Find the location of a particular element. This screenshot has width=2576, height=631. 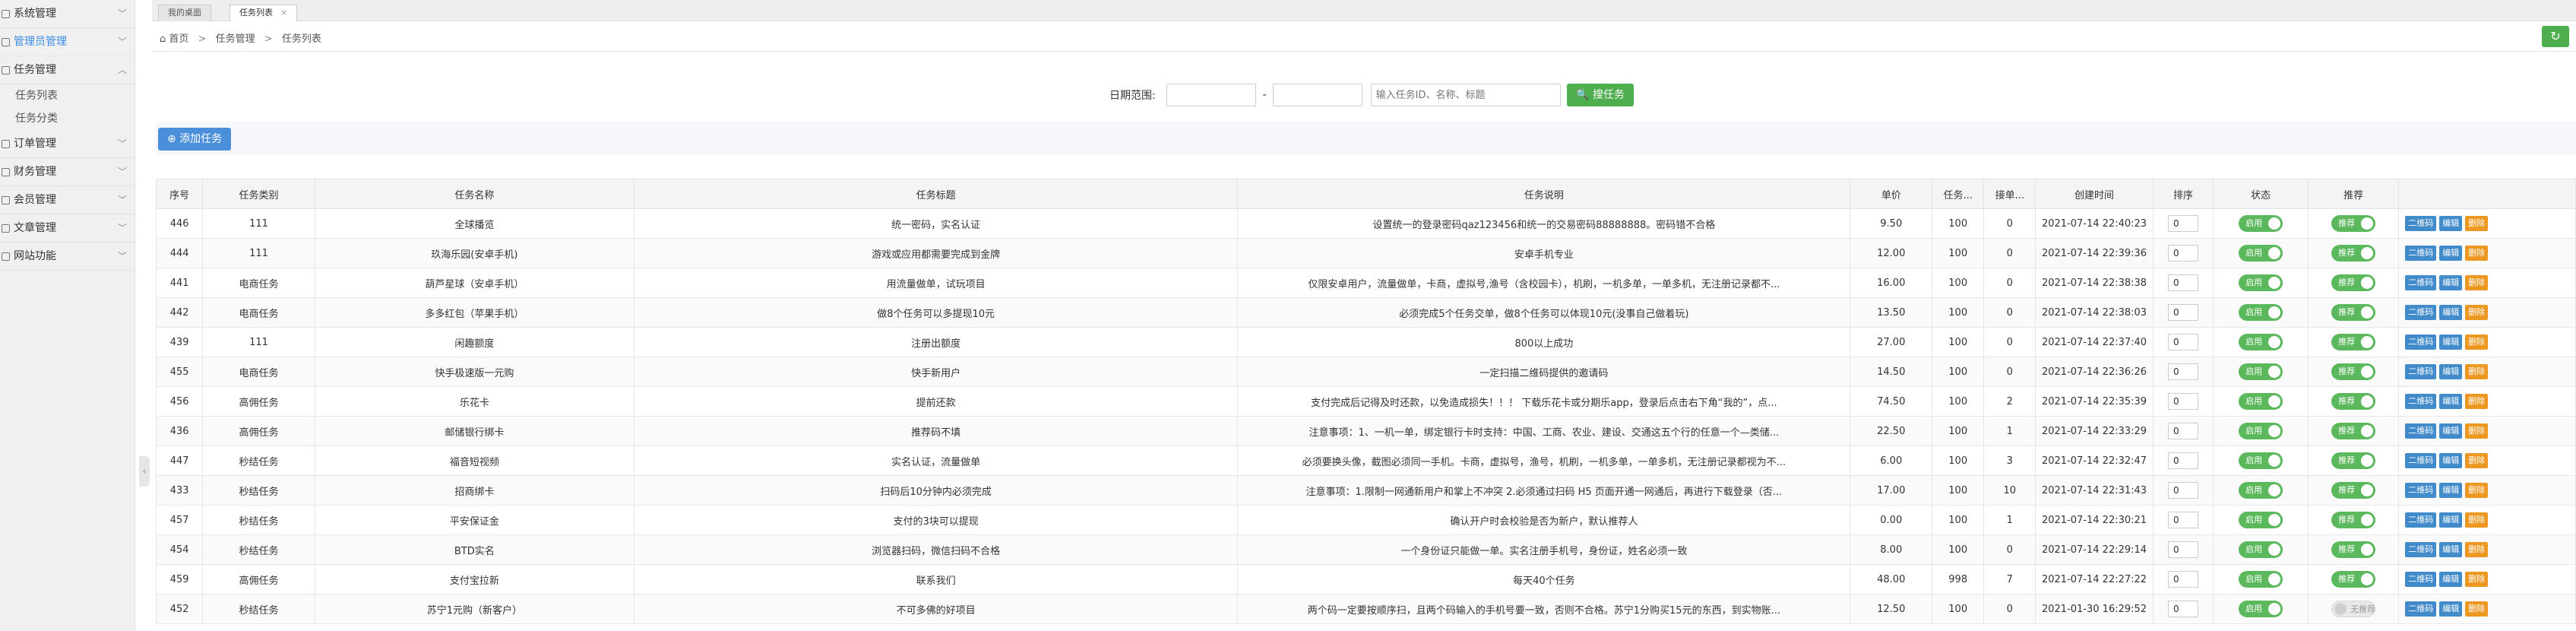

breadcrumb-level1: 任务管理 is located at coordinates (235, 39).